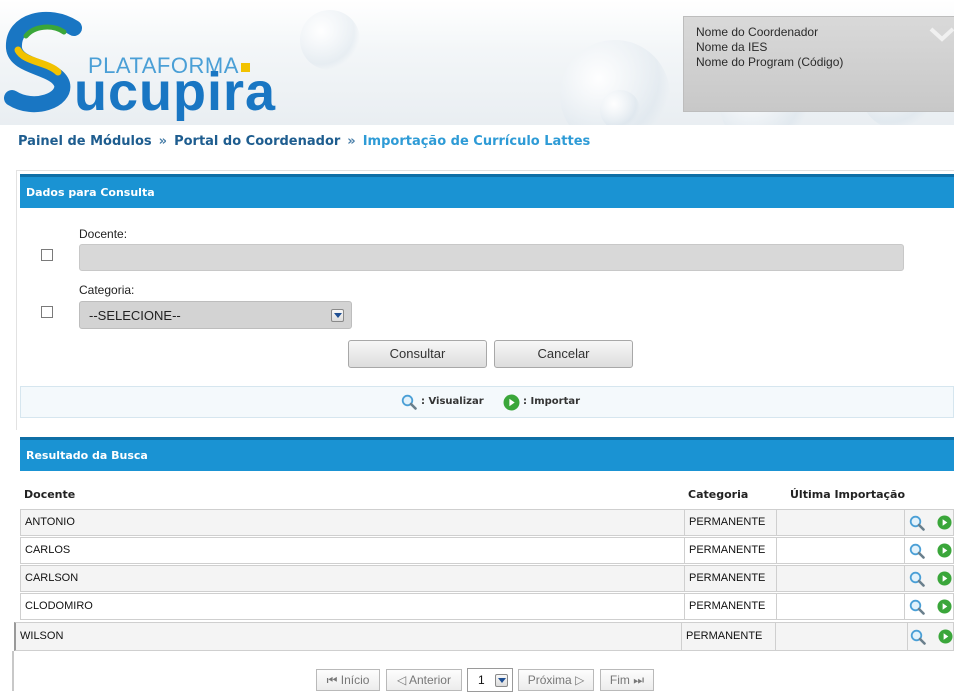  What do you see at coordinates (481, 680) in the screenshot?
I see `pagination-page-value: 1` at bounding box center [481, 680].